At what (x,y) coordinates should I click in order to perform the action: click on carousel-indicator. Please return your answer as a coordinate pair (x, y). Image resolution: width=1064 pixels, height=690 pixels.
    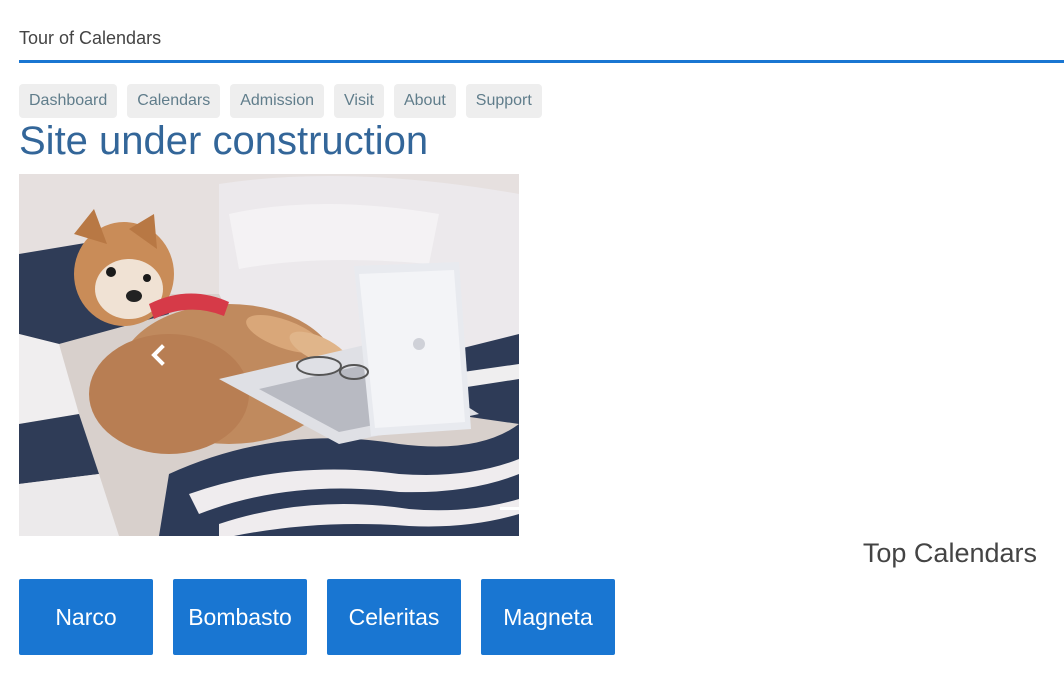
    Looking at the image, I should click on (509, 508).